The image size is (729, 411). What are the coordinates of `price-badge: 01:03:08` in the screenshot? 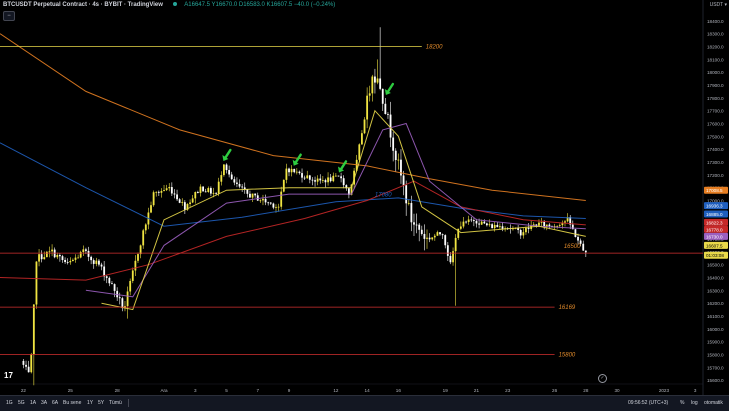 It's located at (716, 255).